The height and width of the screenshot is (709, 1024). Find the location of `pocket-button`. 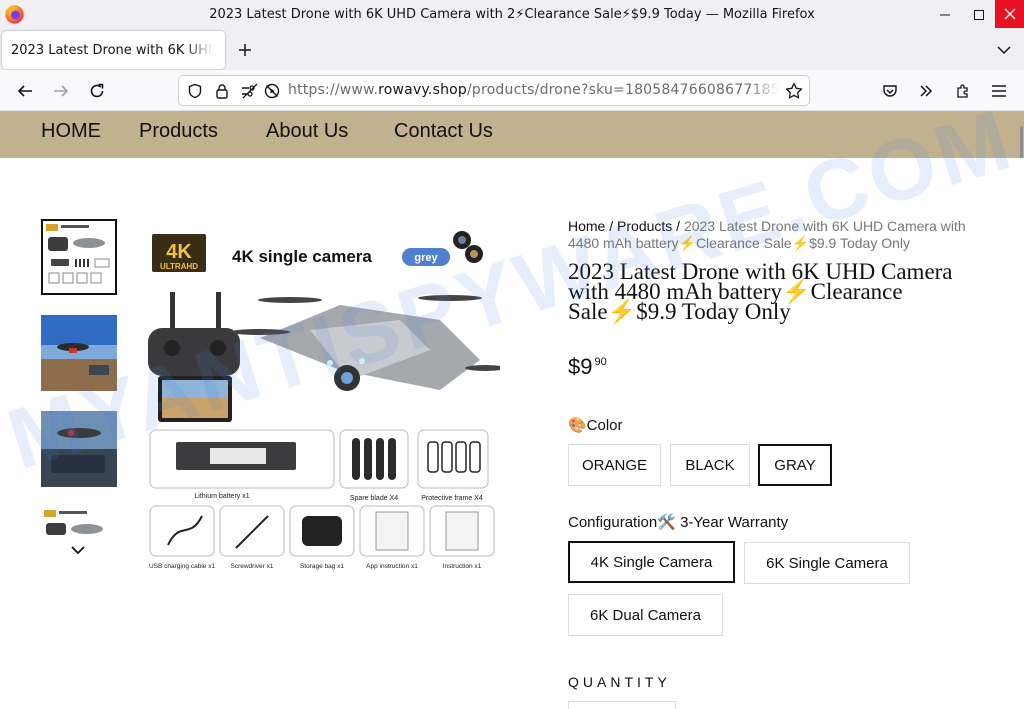

pocket-button is located at coordinates (890, 91).